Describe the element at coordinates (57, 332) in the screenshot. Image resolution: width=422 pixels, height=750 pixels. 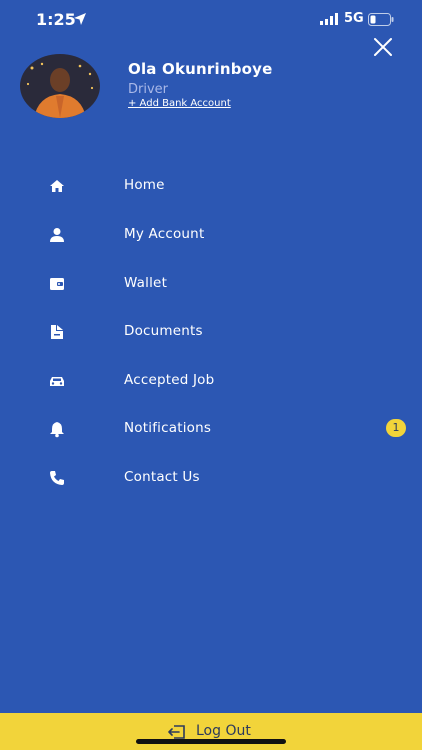
I see `documents-icon` at that location.